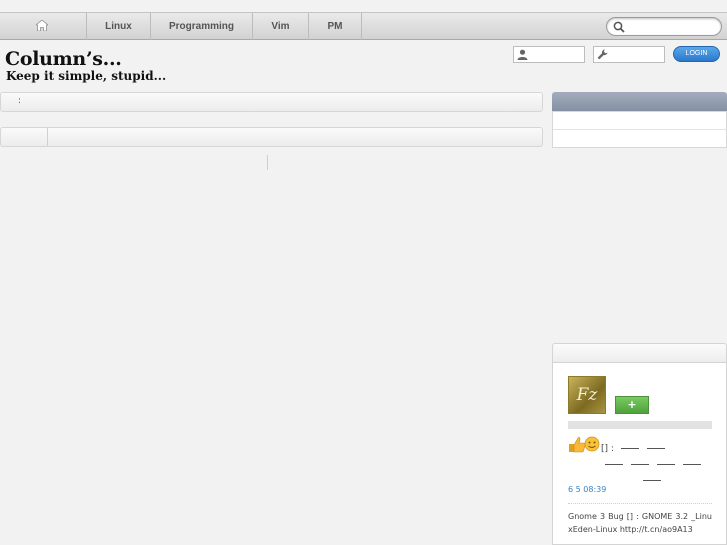 The width and height of the screenshot is (727, 545). Describe the element at coordinates (271, 102) in the screenshot. I see `breadcrumb-bar: :` at that location.